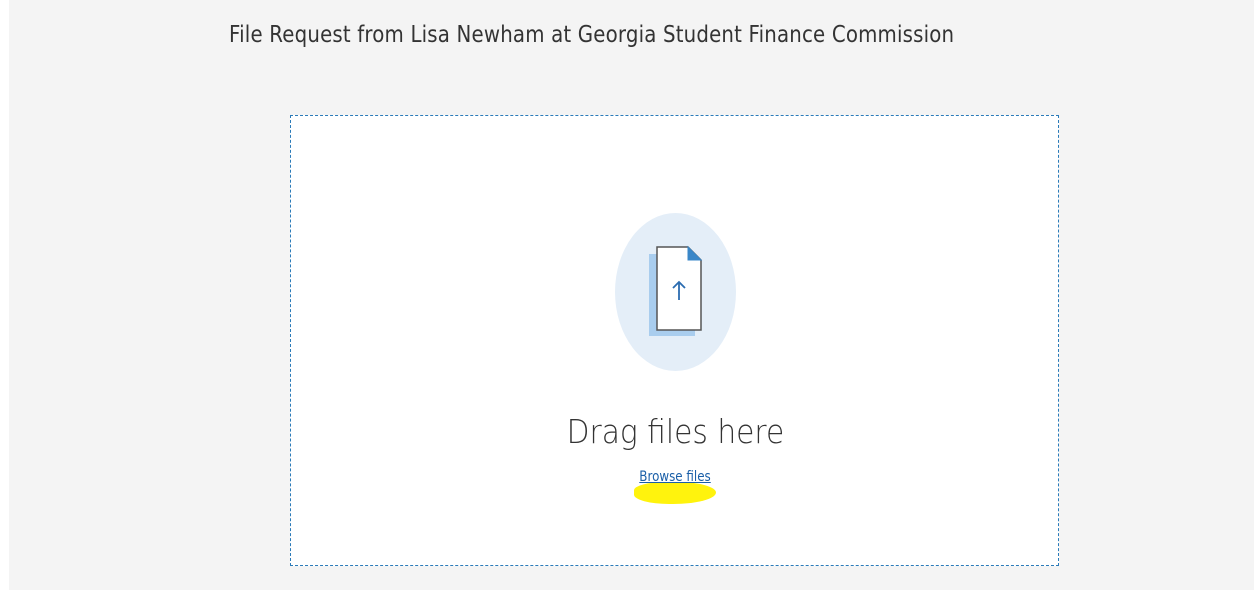 This screenshot has height=590, width=1254. Describe the element at coordinates (675, 431) in the screenshot. I see `drag-files-prompt: Drag files here` at that location.